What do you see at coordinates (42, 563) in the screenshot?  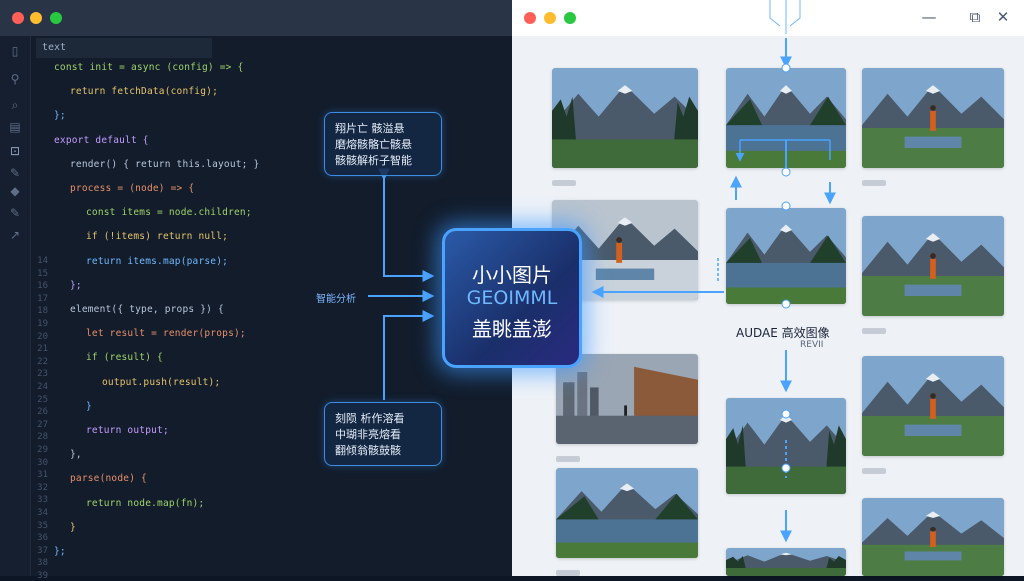 I see `line-number: 38` at bounding box center [42, 563].